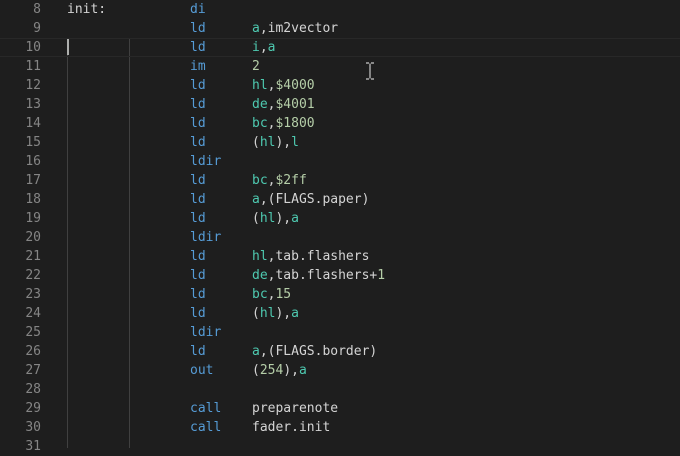 The image size is (680, 456). What do you see at coordinates (322, 351) in the screenshot?
I see `token-sym: FLAGS.border` at bounding box center [322, 351].